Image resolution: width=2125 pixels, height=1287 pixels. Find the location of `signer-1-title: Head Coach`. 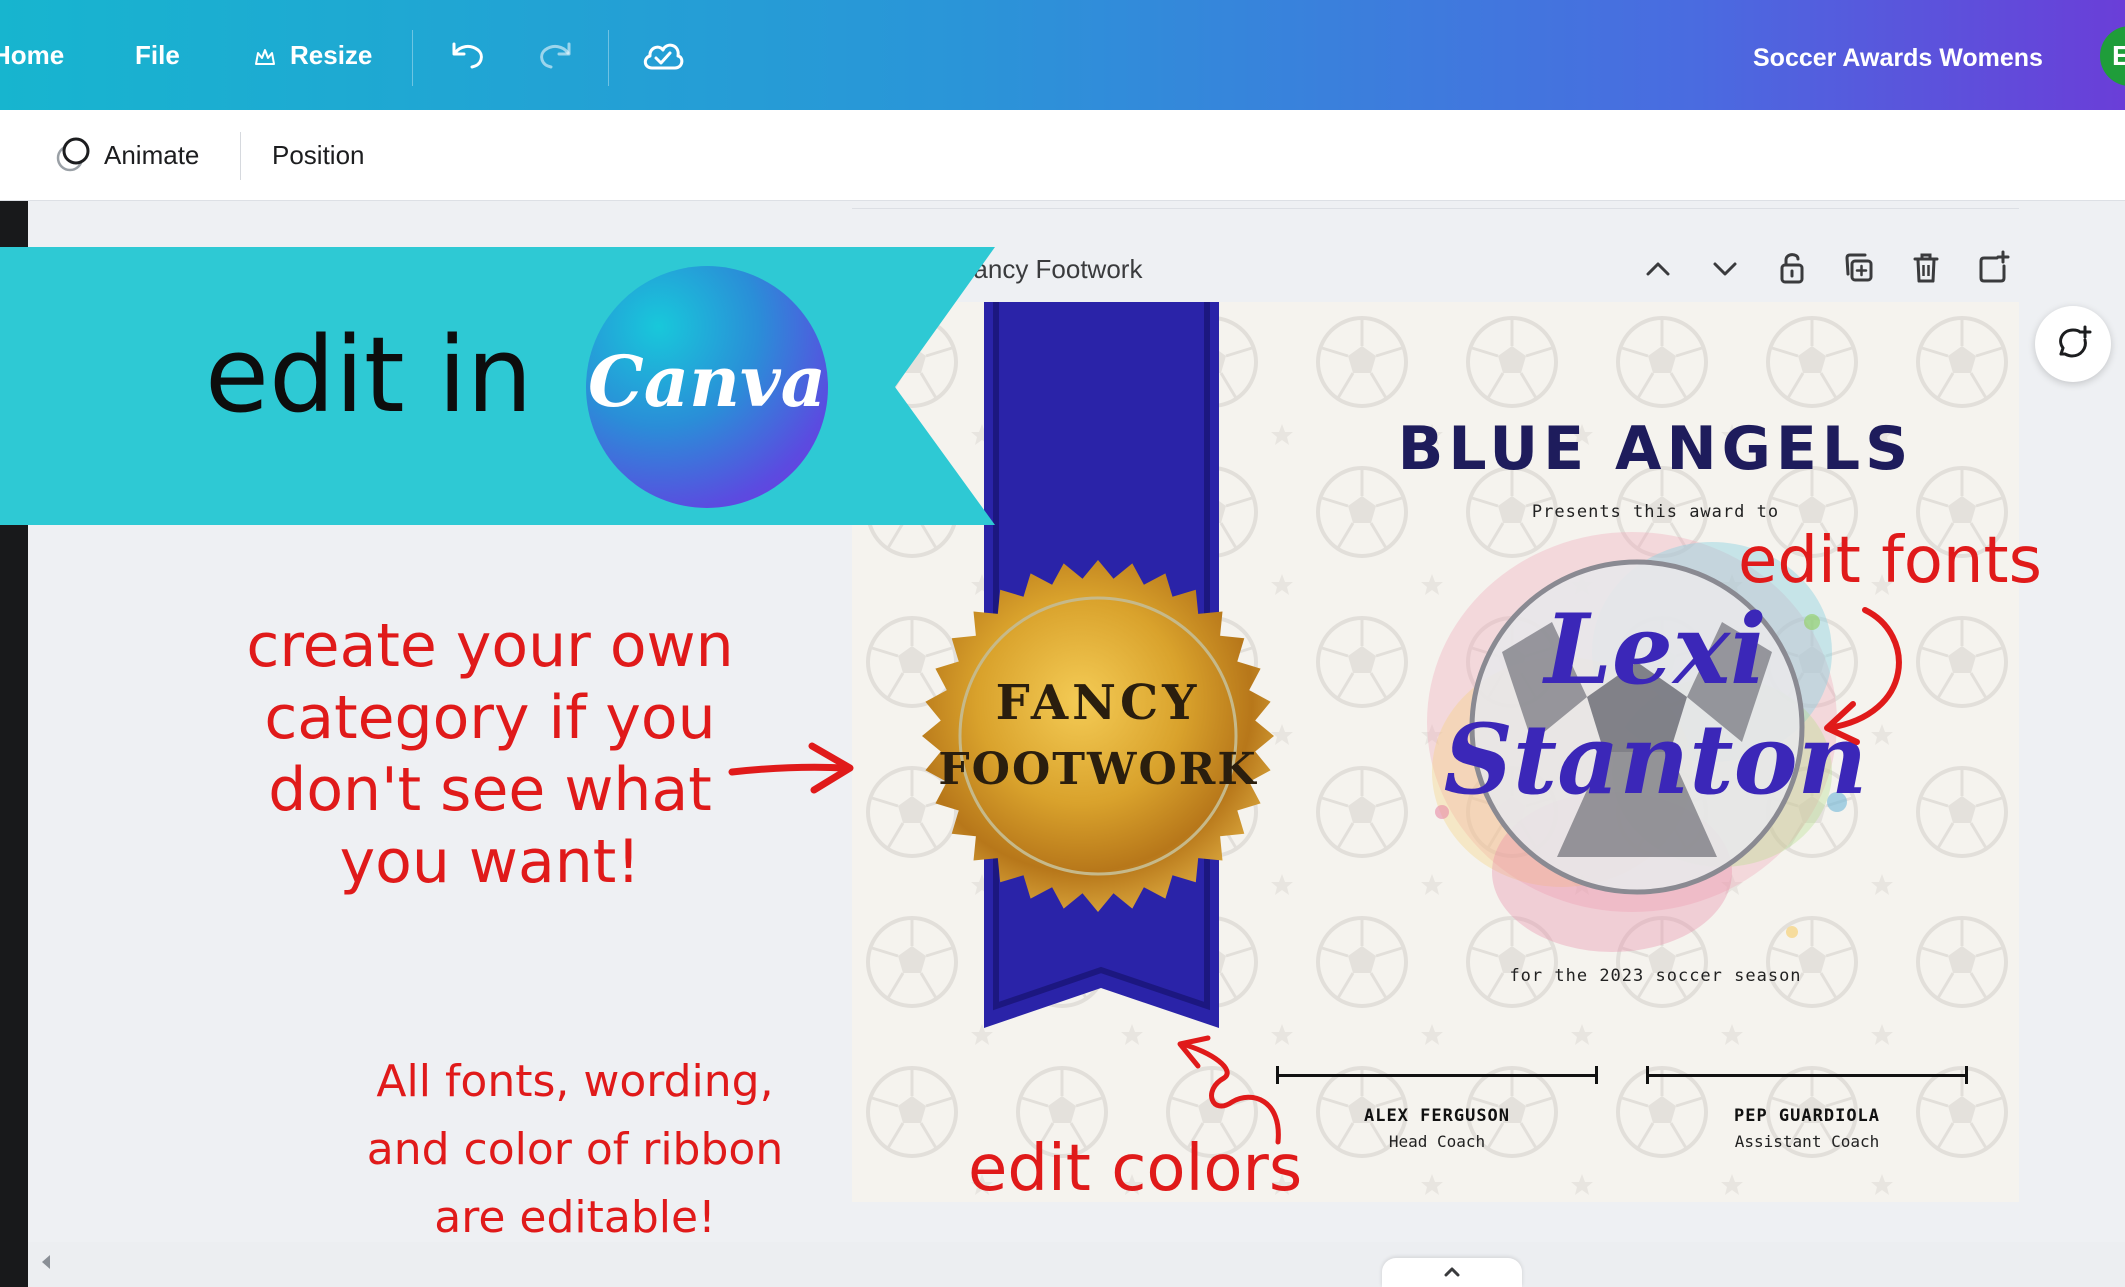

signer-1-title: Head Coach is located at coordinates (1437, 1141).